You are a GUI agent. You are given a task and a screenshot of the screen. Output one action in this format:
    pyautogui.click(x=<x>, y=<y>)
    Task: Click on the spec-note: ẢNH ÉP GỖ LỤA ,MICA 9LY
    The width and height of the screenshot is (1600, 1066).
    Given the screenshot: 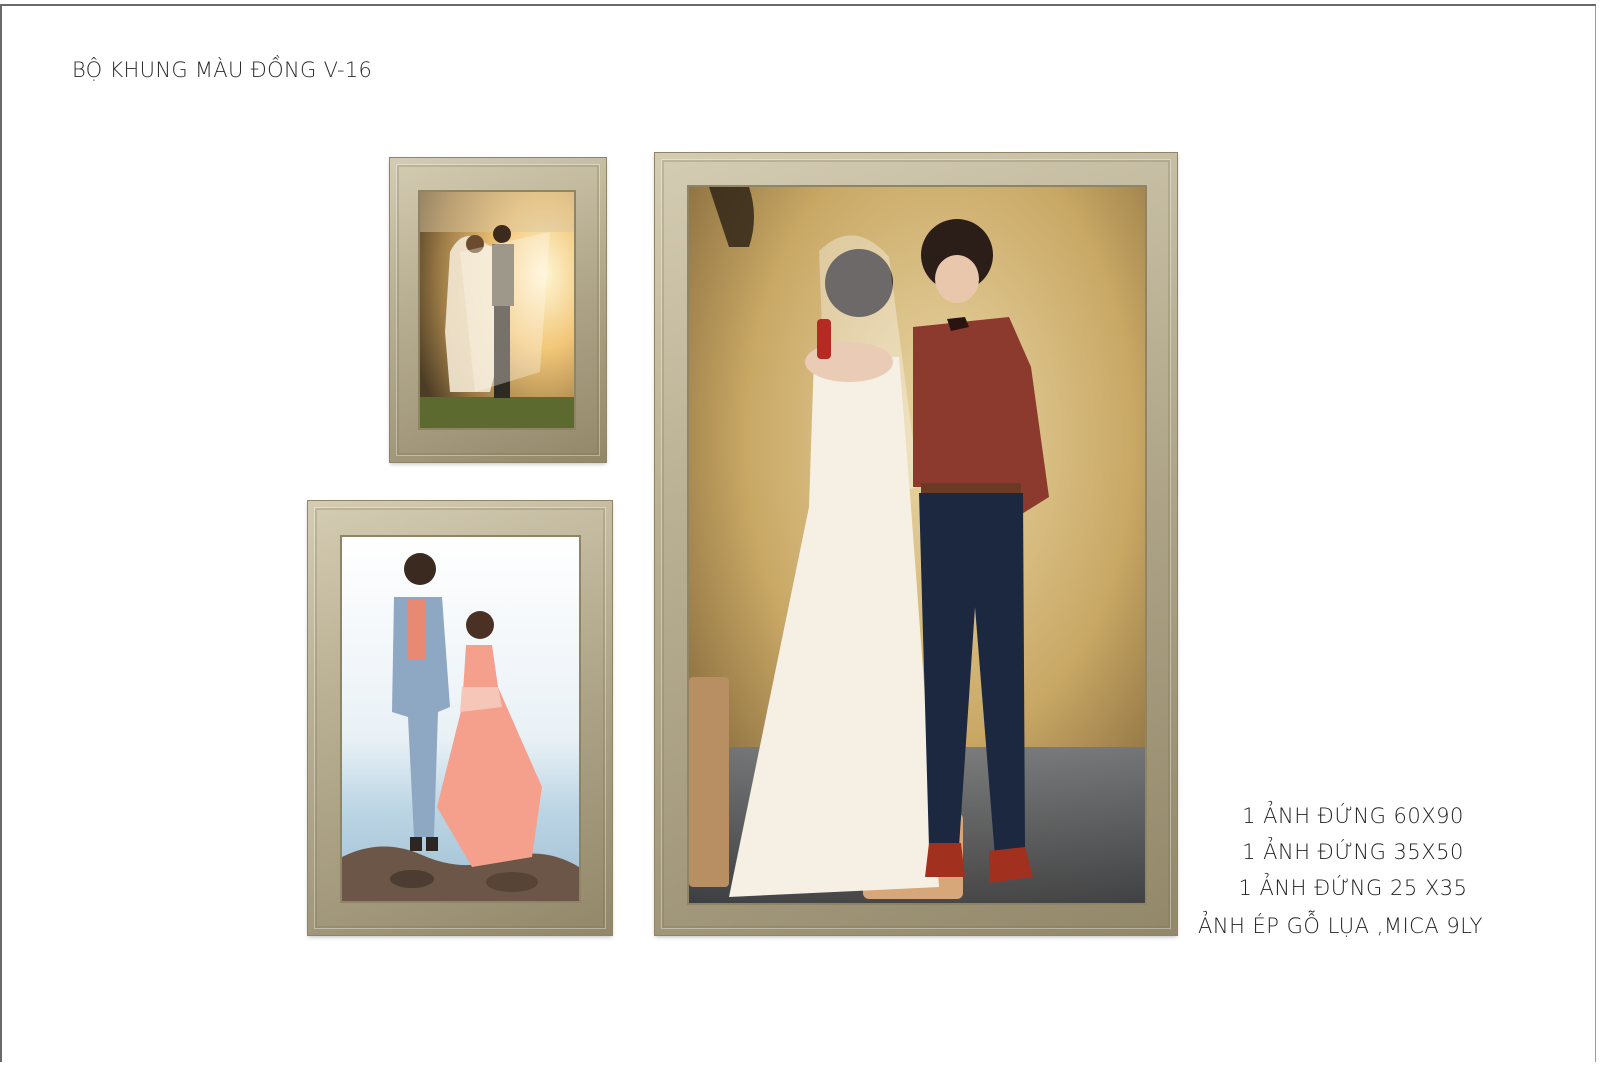 What is the action you would take?
    pyautogui.click(x=1340, y=926)
    